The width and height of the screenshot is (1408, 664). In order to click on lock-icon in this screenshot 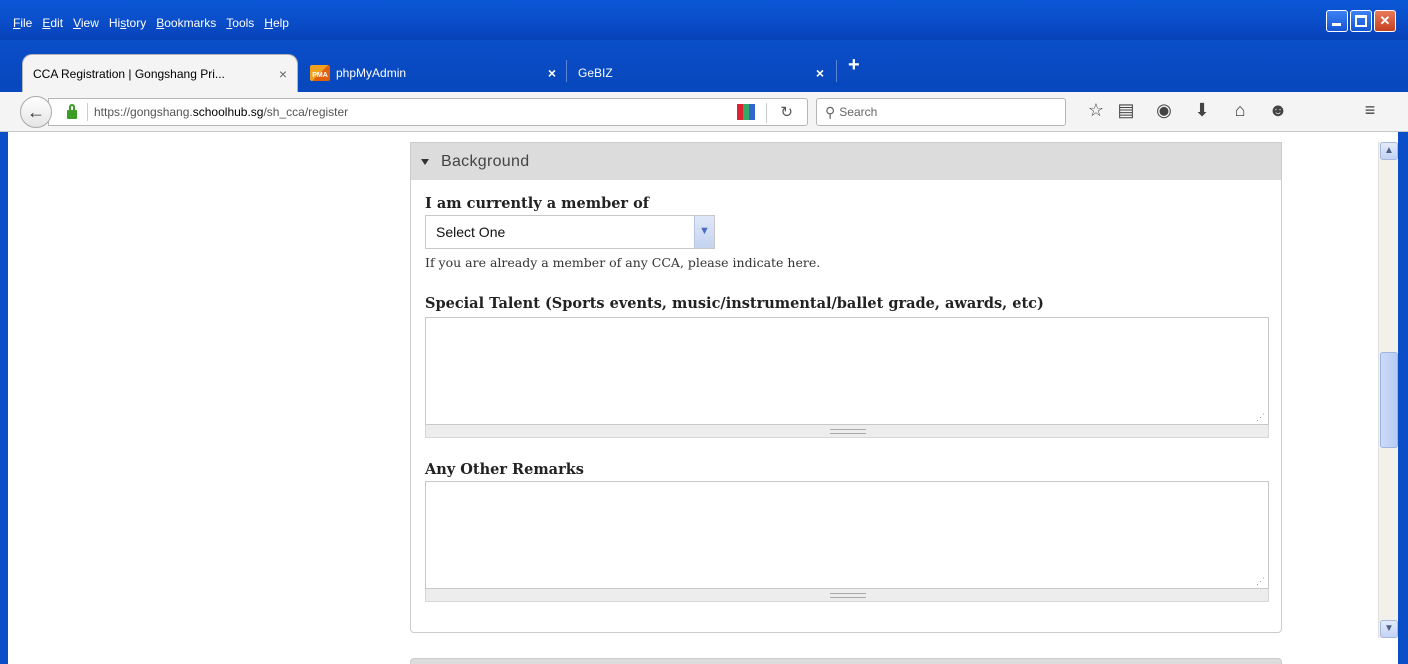, I will do `click(72, 111)`.